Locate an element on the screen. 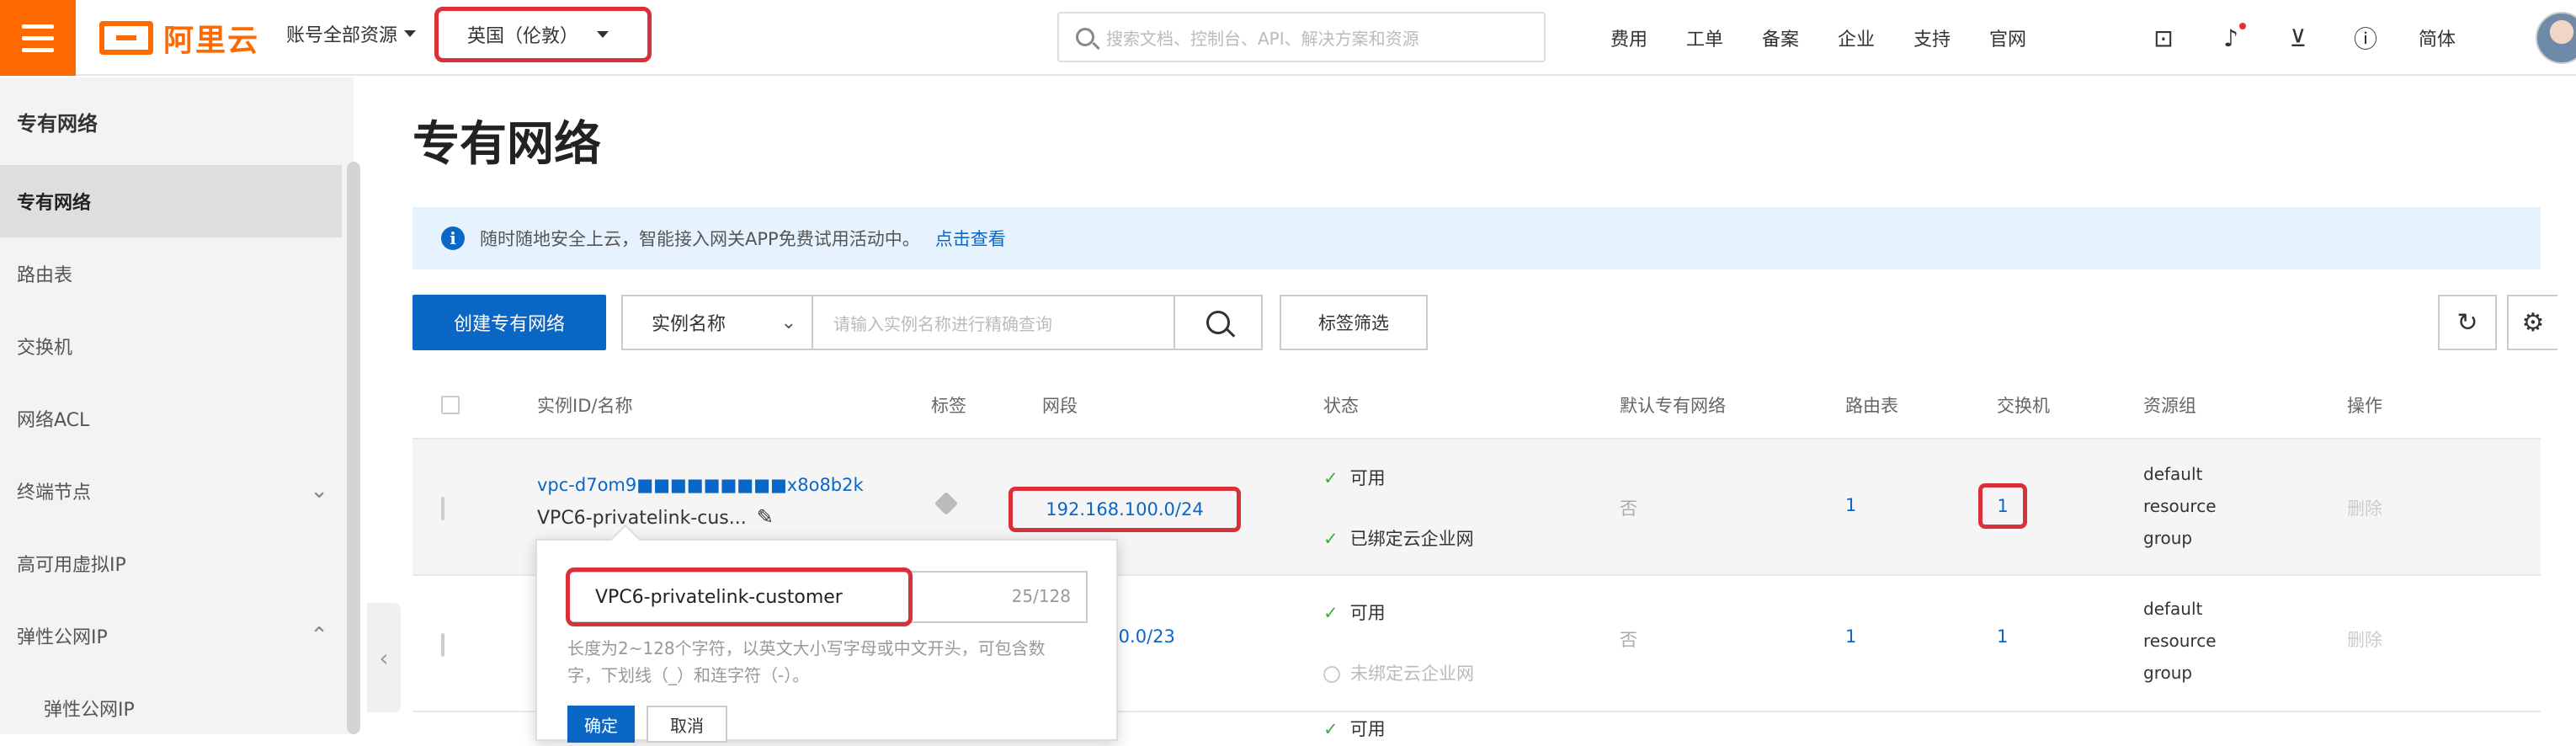 The width and height of the screenshot is (2576, 746). cancel-button: 取消 is located at coordinates (687, 724).